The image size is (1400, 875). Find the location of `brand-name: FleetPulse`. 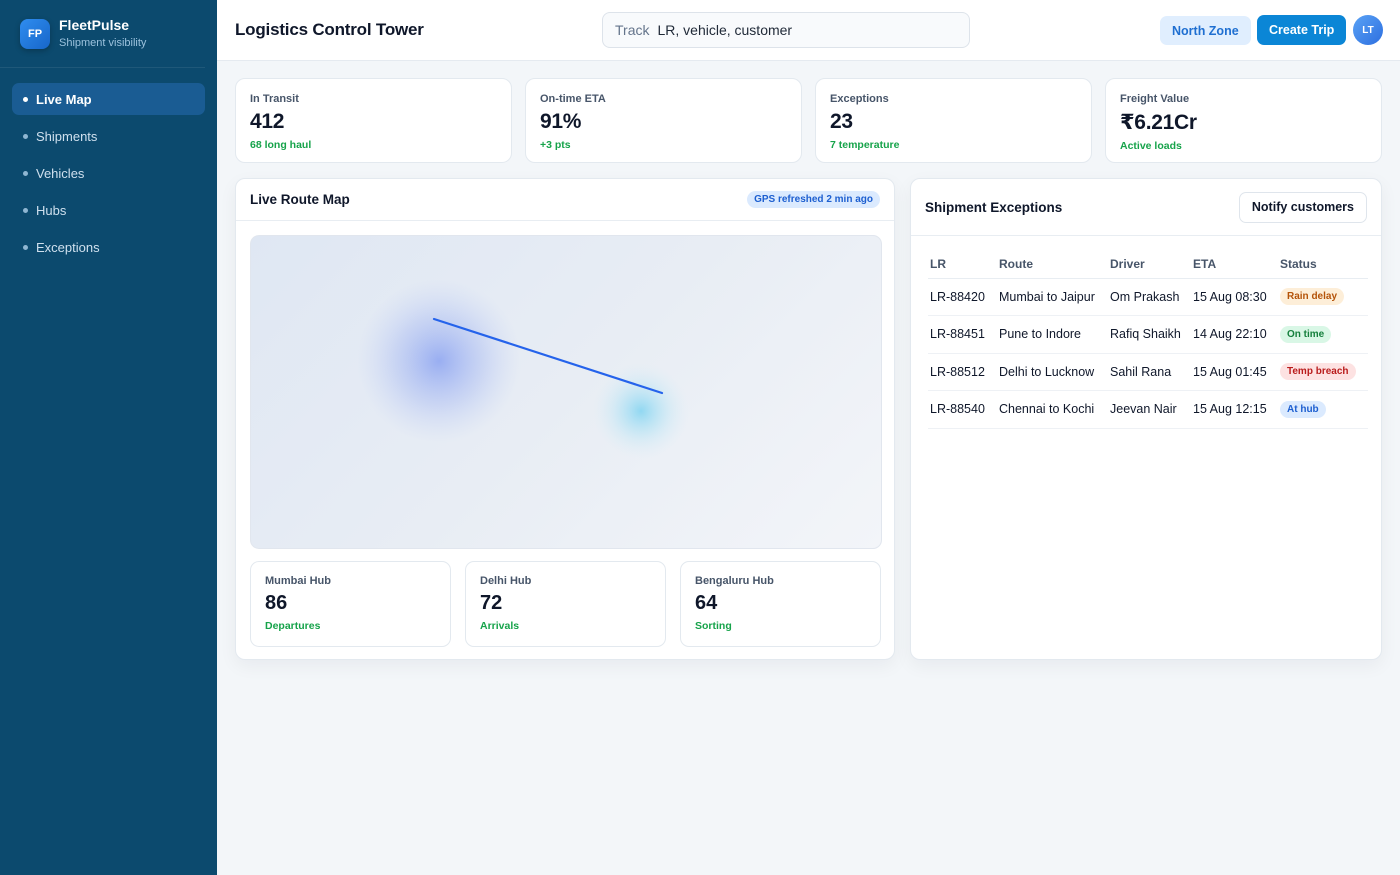

brand-name: FleetPulse is located at coordinates (94, 24).